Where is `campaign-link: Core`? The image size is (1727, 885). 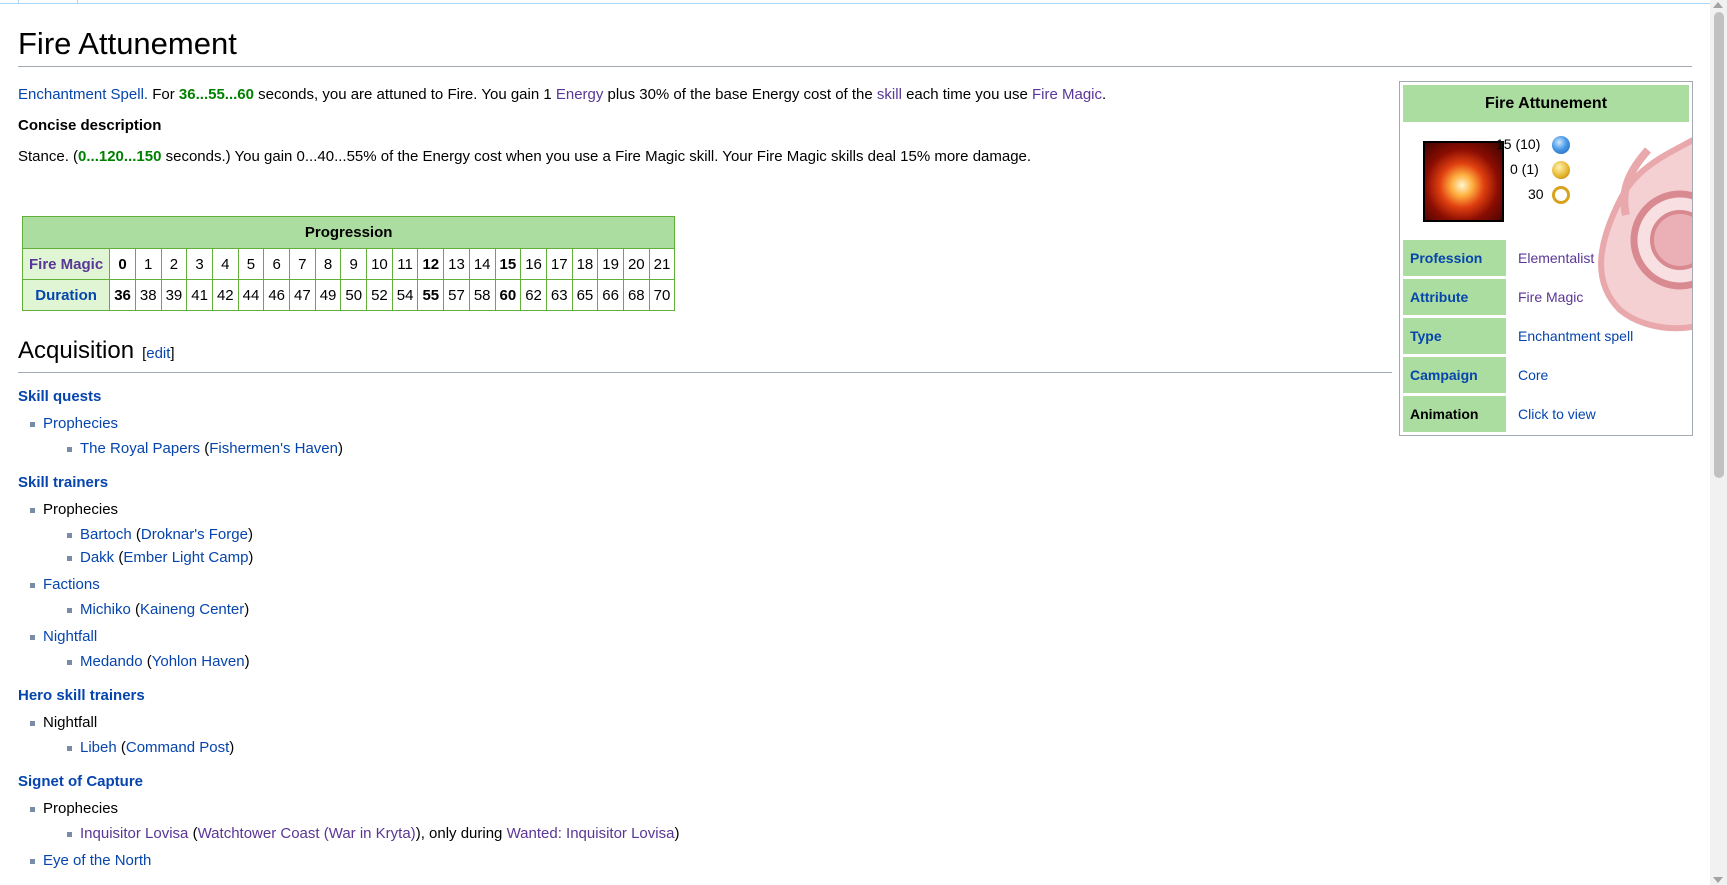
campaign-link: Core is located at coordinates (1533, 375).